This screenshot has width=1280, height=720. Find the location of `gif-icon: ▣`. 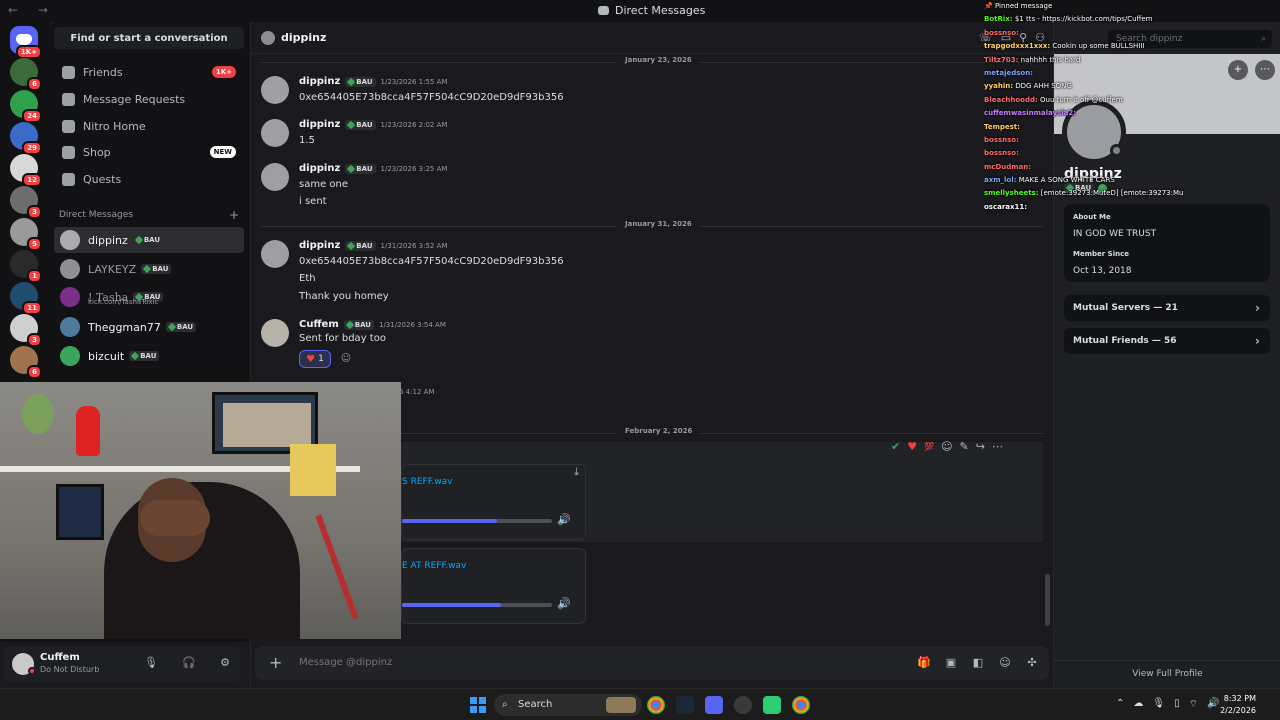

gif-icon: ▣ is located at coordinates (951, 663).